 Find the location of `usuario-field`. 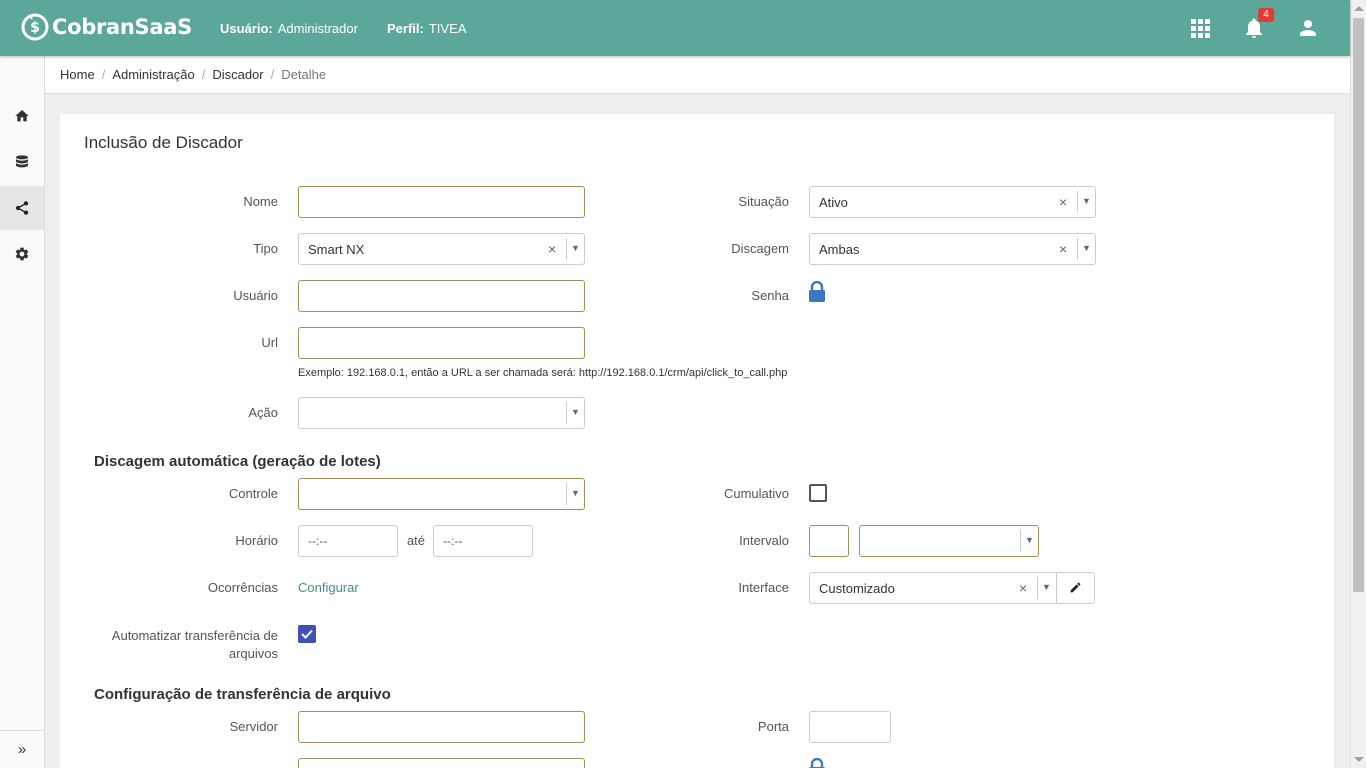

usuario-field is located at coordinates (441, 296).